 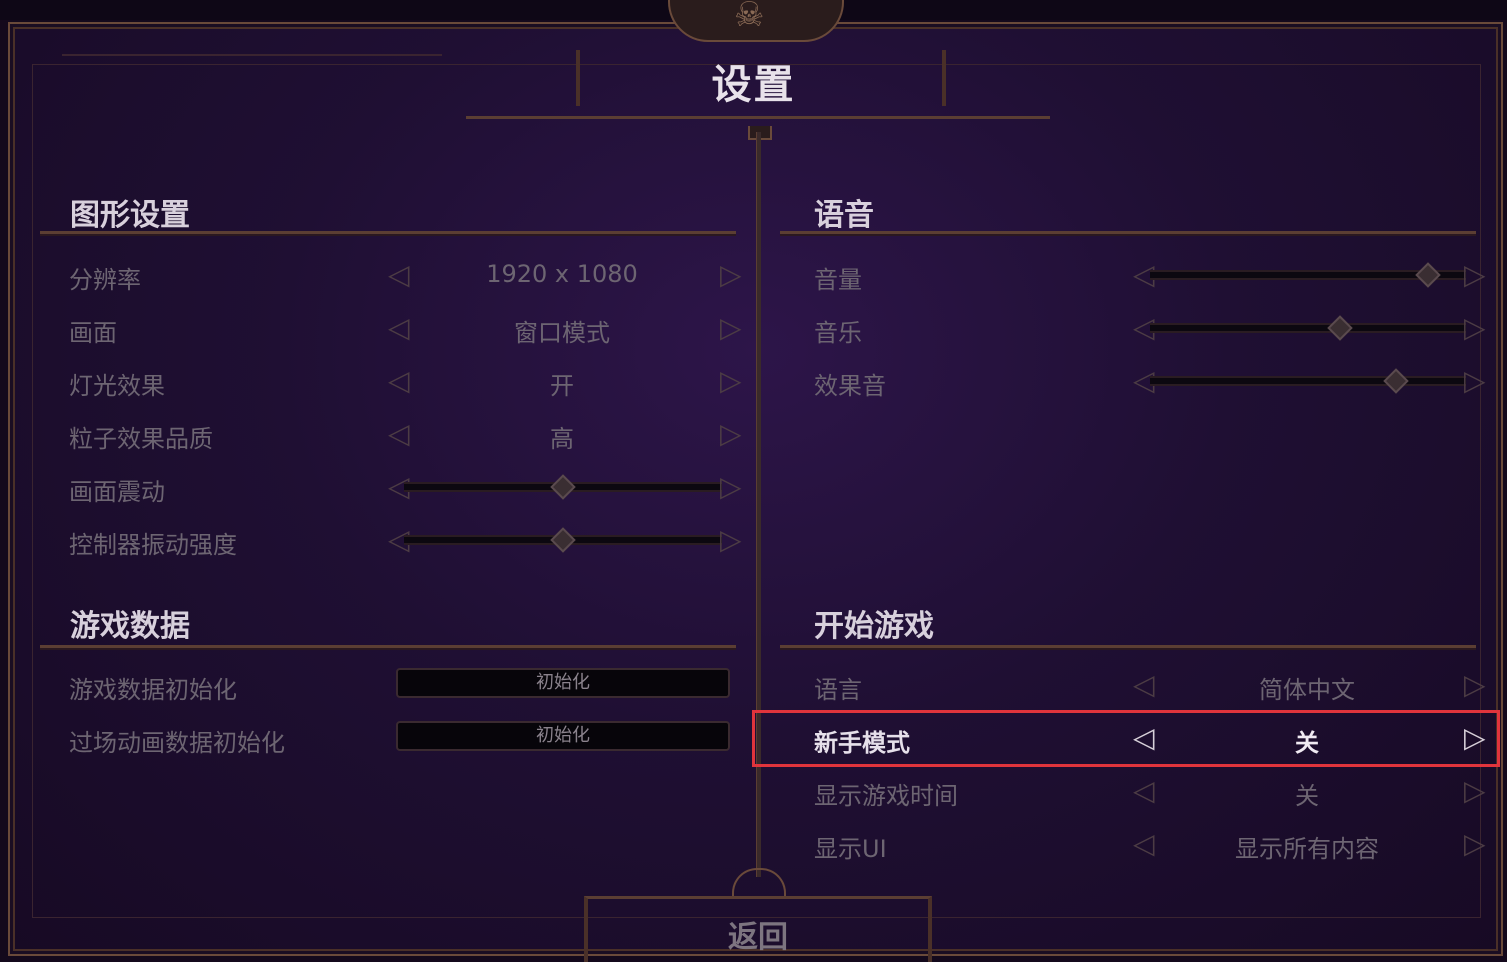 What do you see at coordinates (117, 386) in the screenshot?
I see `row-label-lighting: 灯光效果` at bounding box center [117, 386].